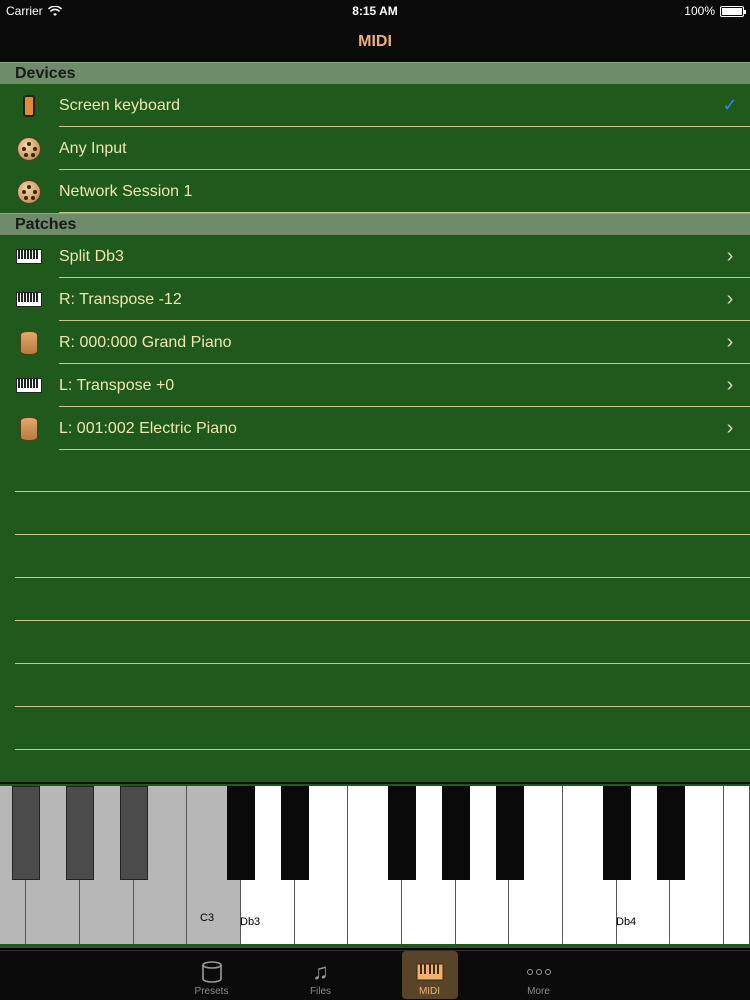 This screenshot has height=1000, width=750. Describe the element at coordinates (136, 11) in the screenshot. I see `status-left: Carrier` at that location.